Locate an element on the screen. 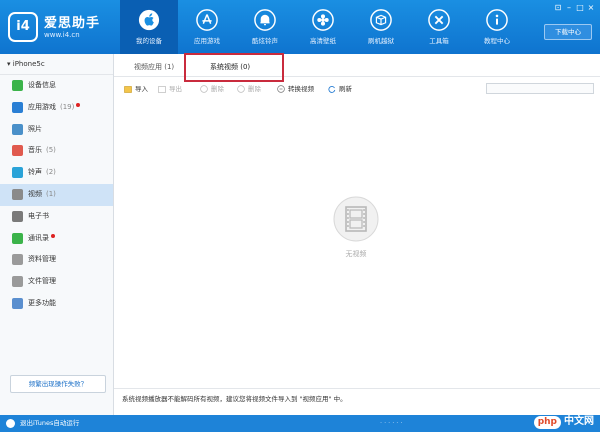 The image size is (600, 432). sidebar-item-device-info: 设备信息 is located at coordinates (56, 86).